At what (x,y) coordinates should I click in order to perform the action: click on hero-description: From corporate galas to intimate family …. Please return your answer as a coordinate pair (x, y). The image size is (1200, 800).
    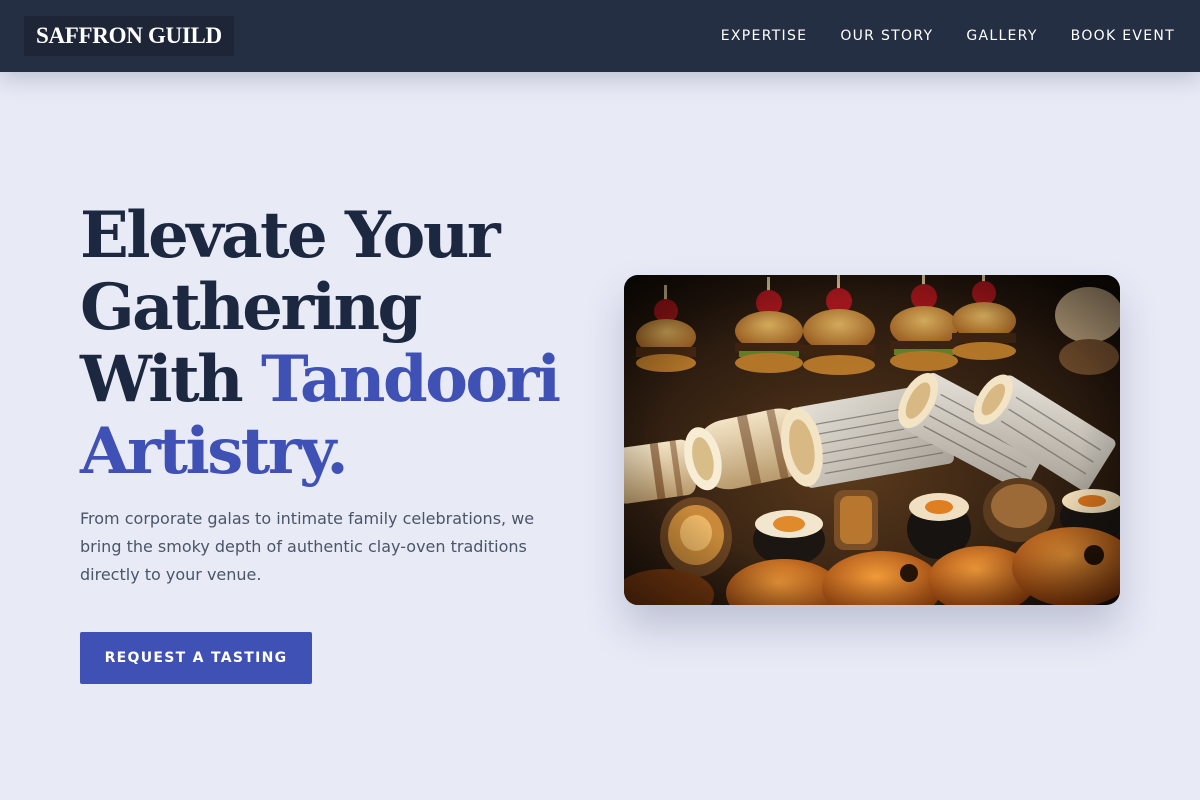
    Looking at the image, I should click on (307, 546).